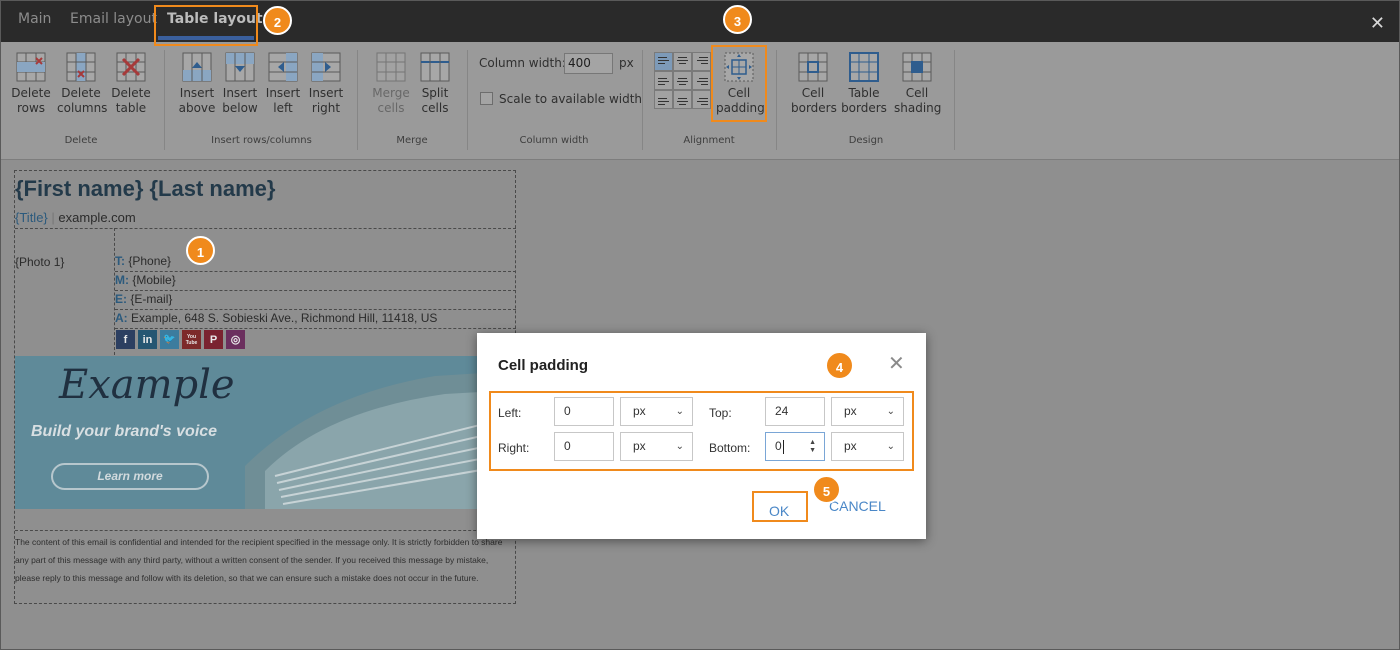  What do you see at coordinates (814, 84) in the screenshot?
I see `cell-borders-button: Cell borders` at bounding box center [814, 84].